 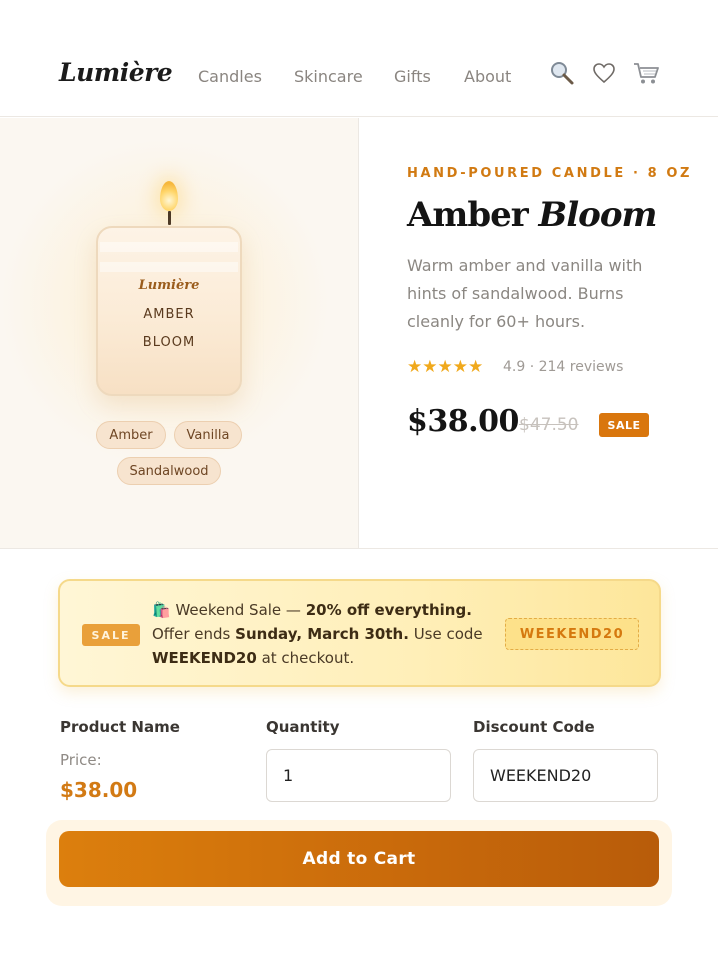 I want to click on promo-code-chip: WEEKEND20, so click(x=572, y=634).